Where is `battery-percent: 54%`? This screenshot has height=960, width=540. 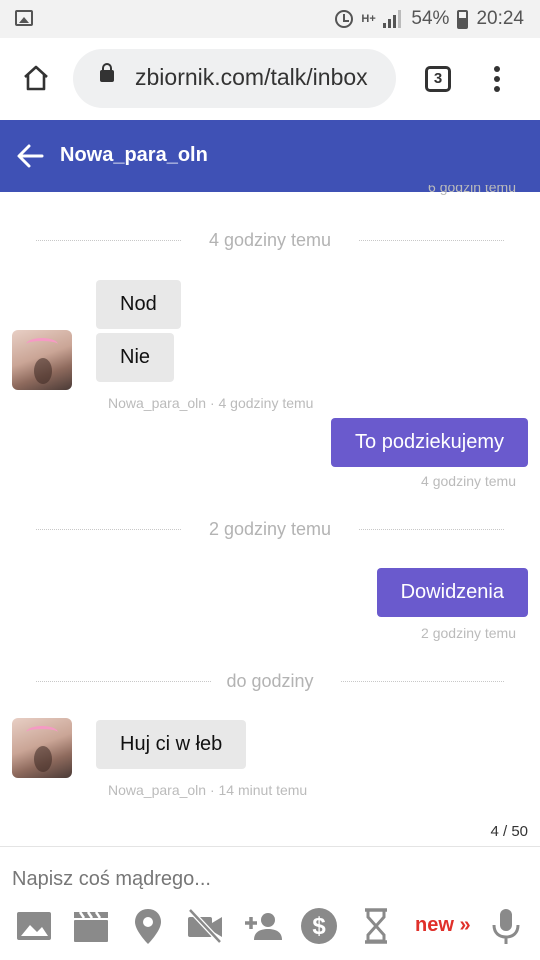
battery-percent: 54% is located at coordinates (430, 18).